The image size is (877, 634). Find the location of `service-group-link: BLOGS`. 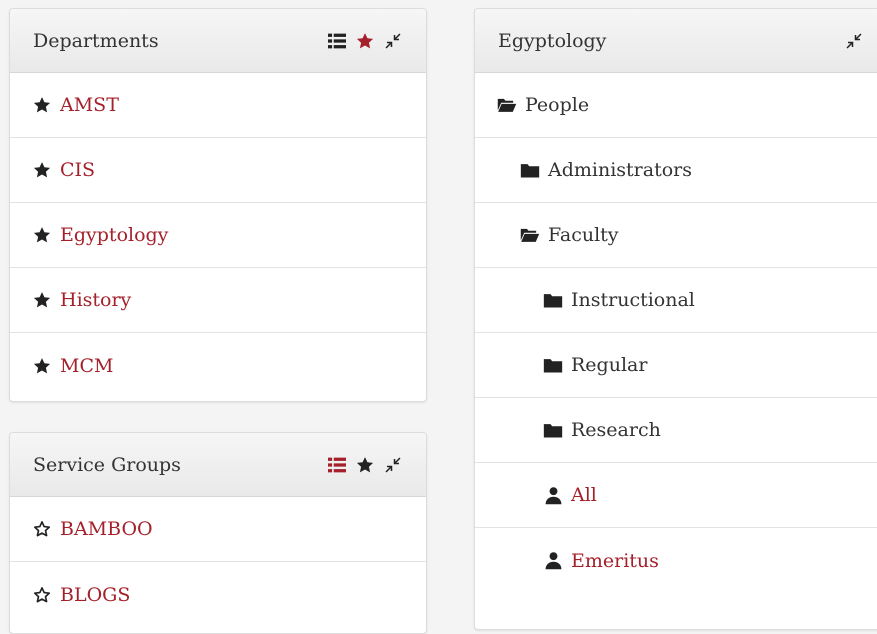

service-group-link: BLOGS is located at coordinates (95, 595).